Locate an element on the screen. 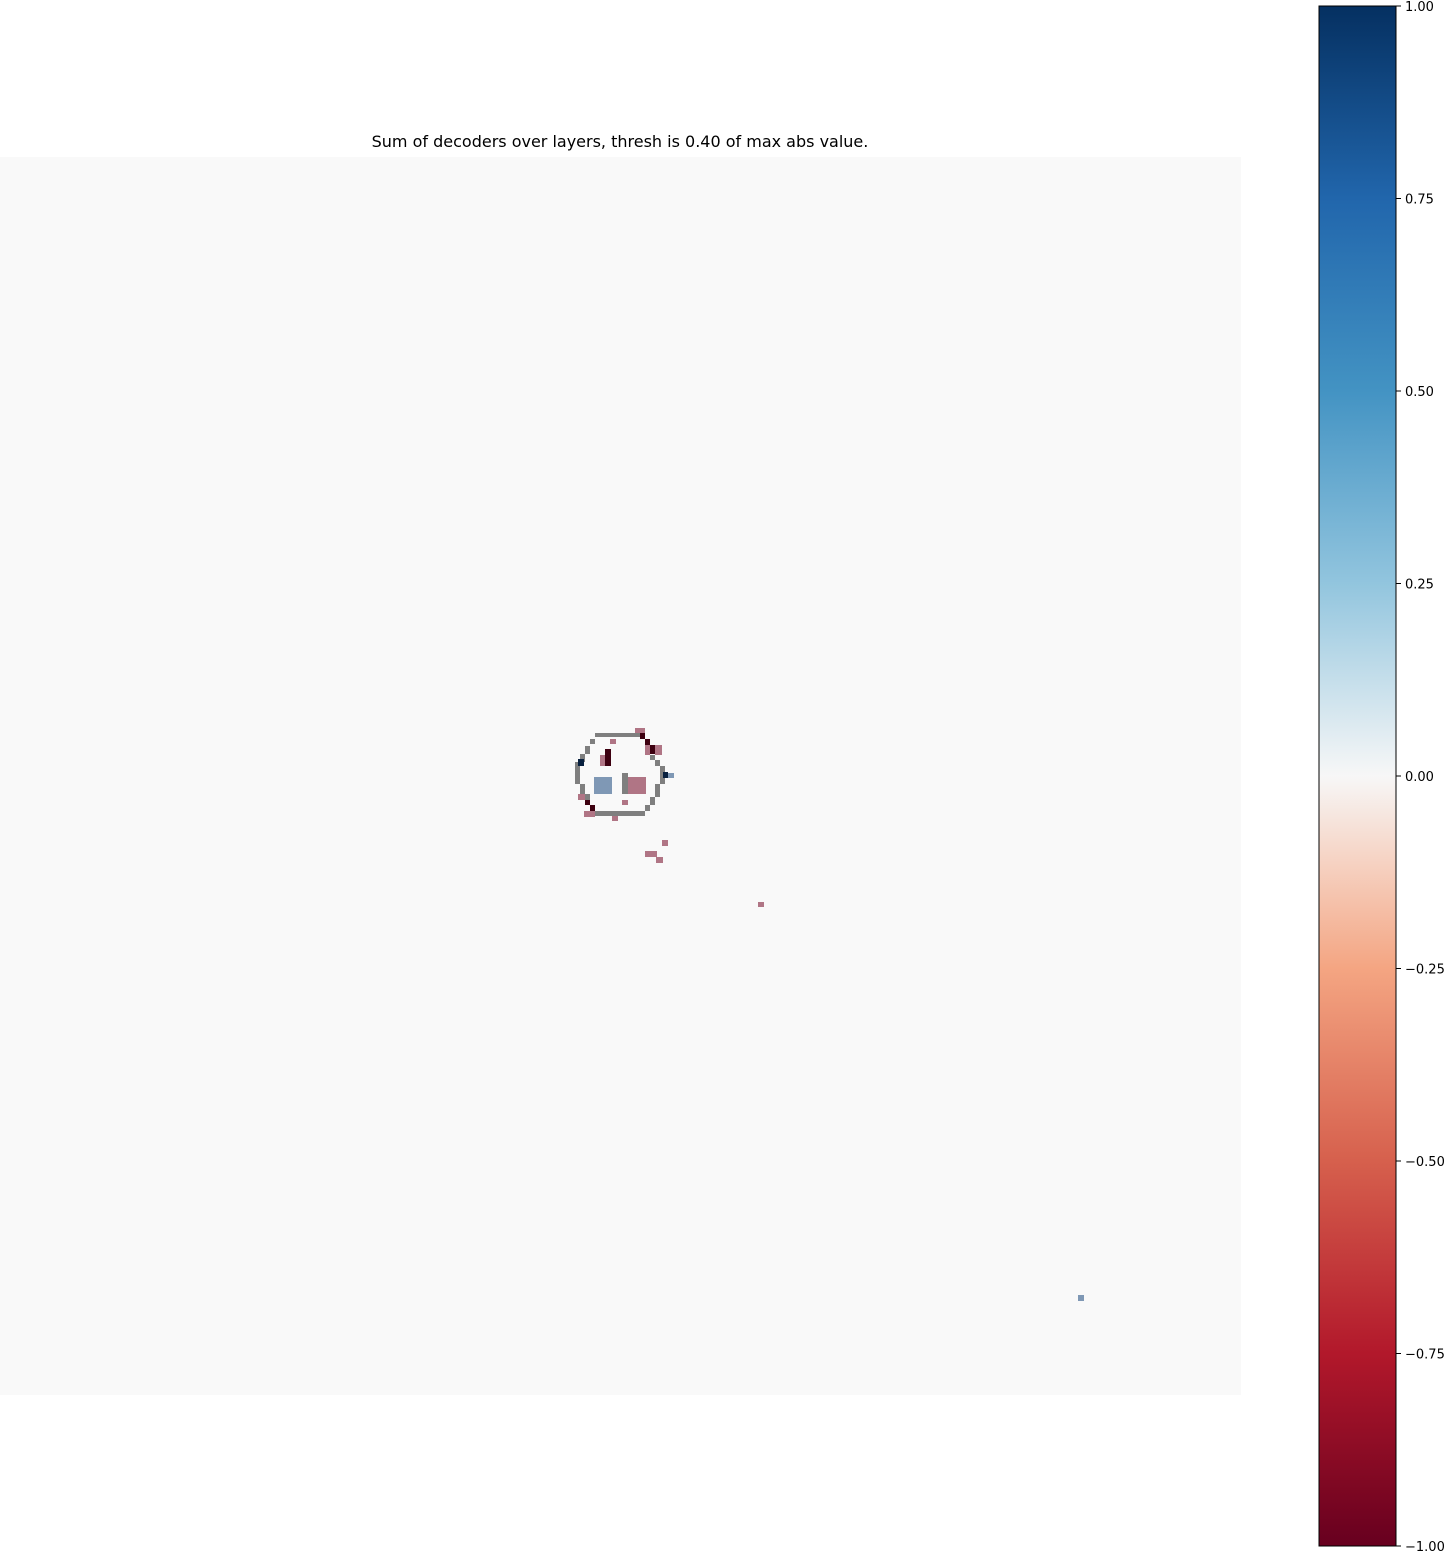 The image size is (1446, 1554). colorbar-tick-label: 0.00 is located at coordinates (1419, 777).